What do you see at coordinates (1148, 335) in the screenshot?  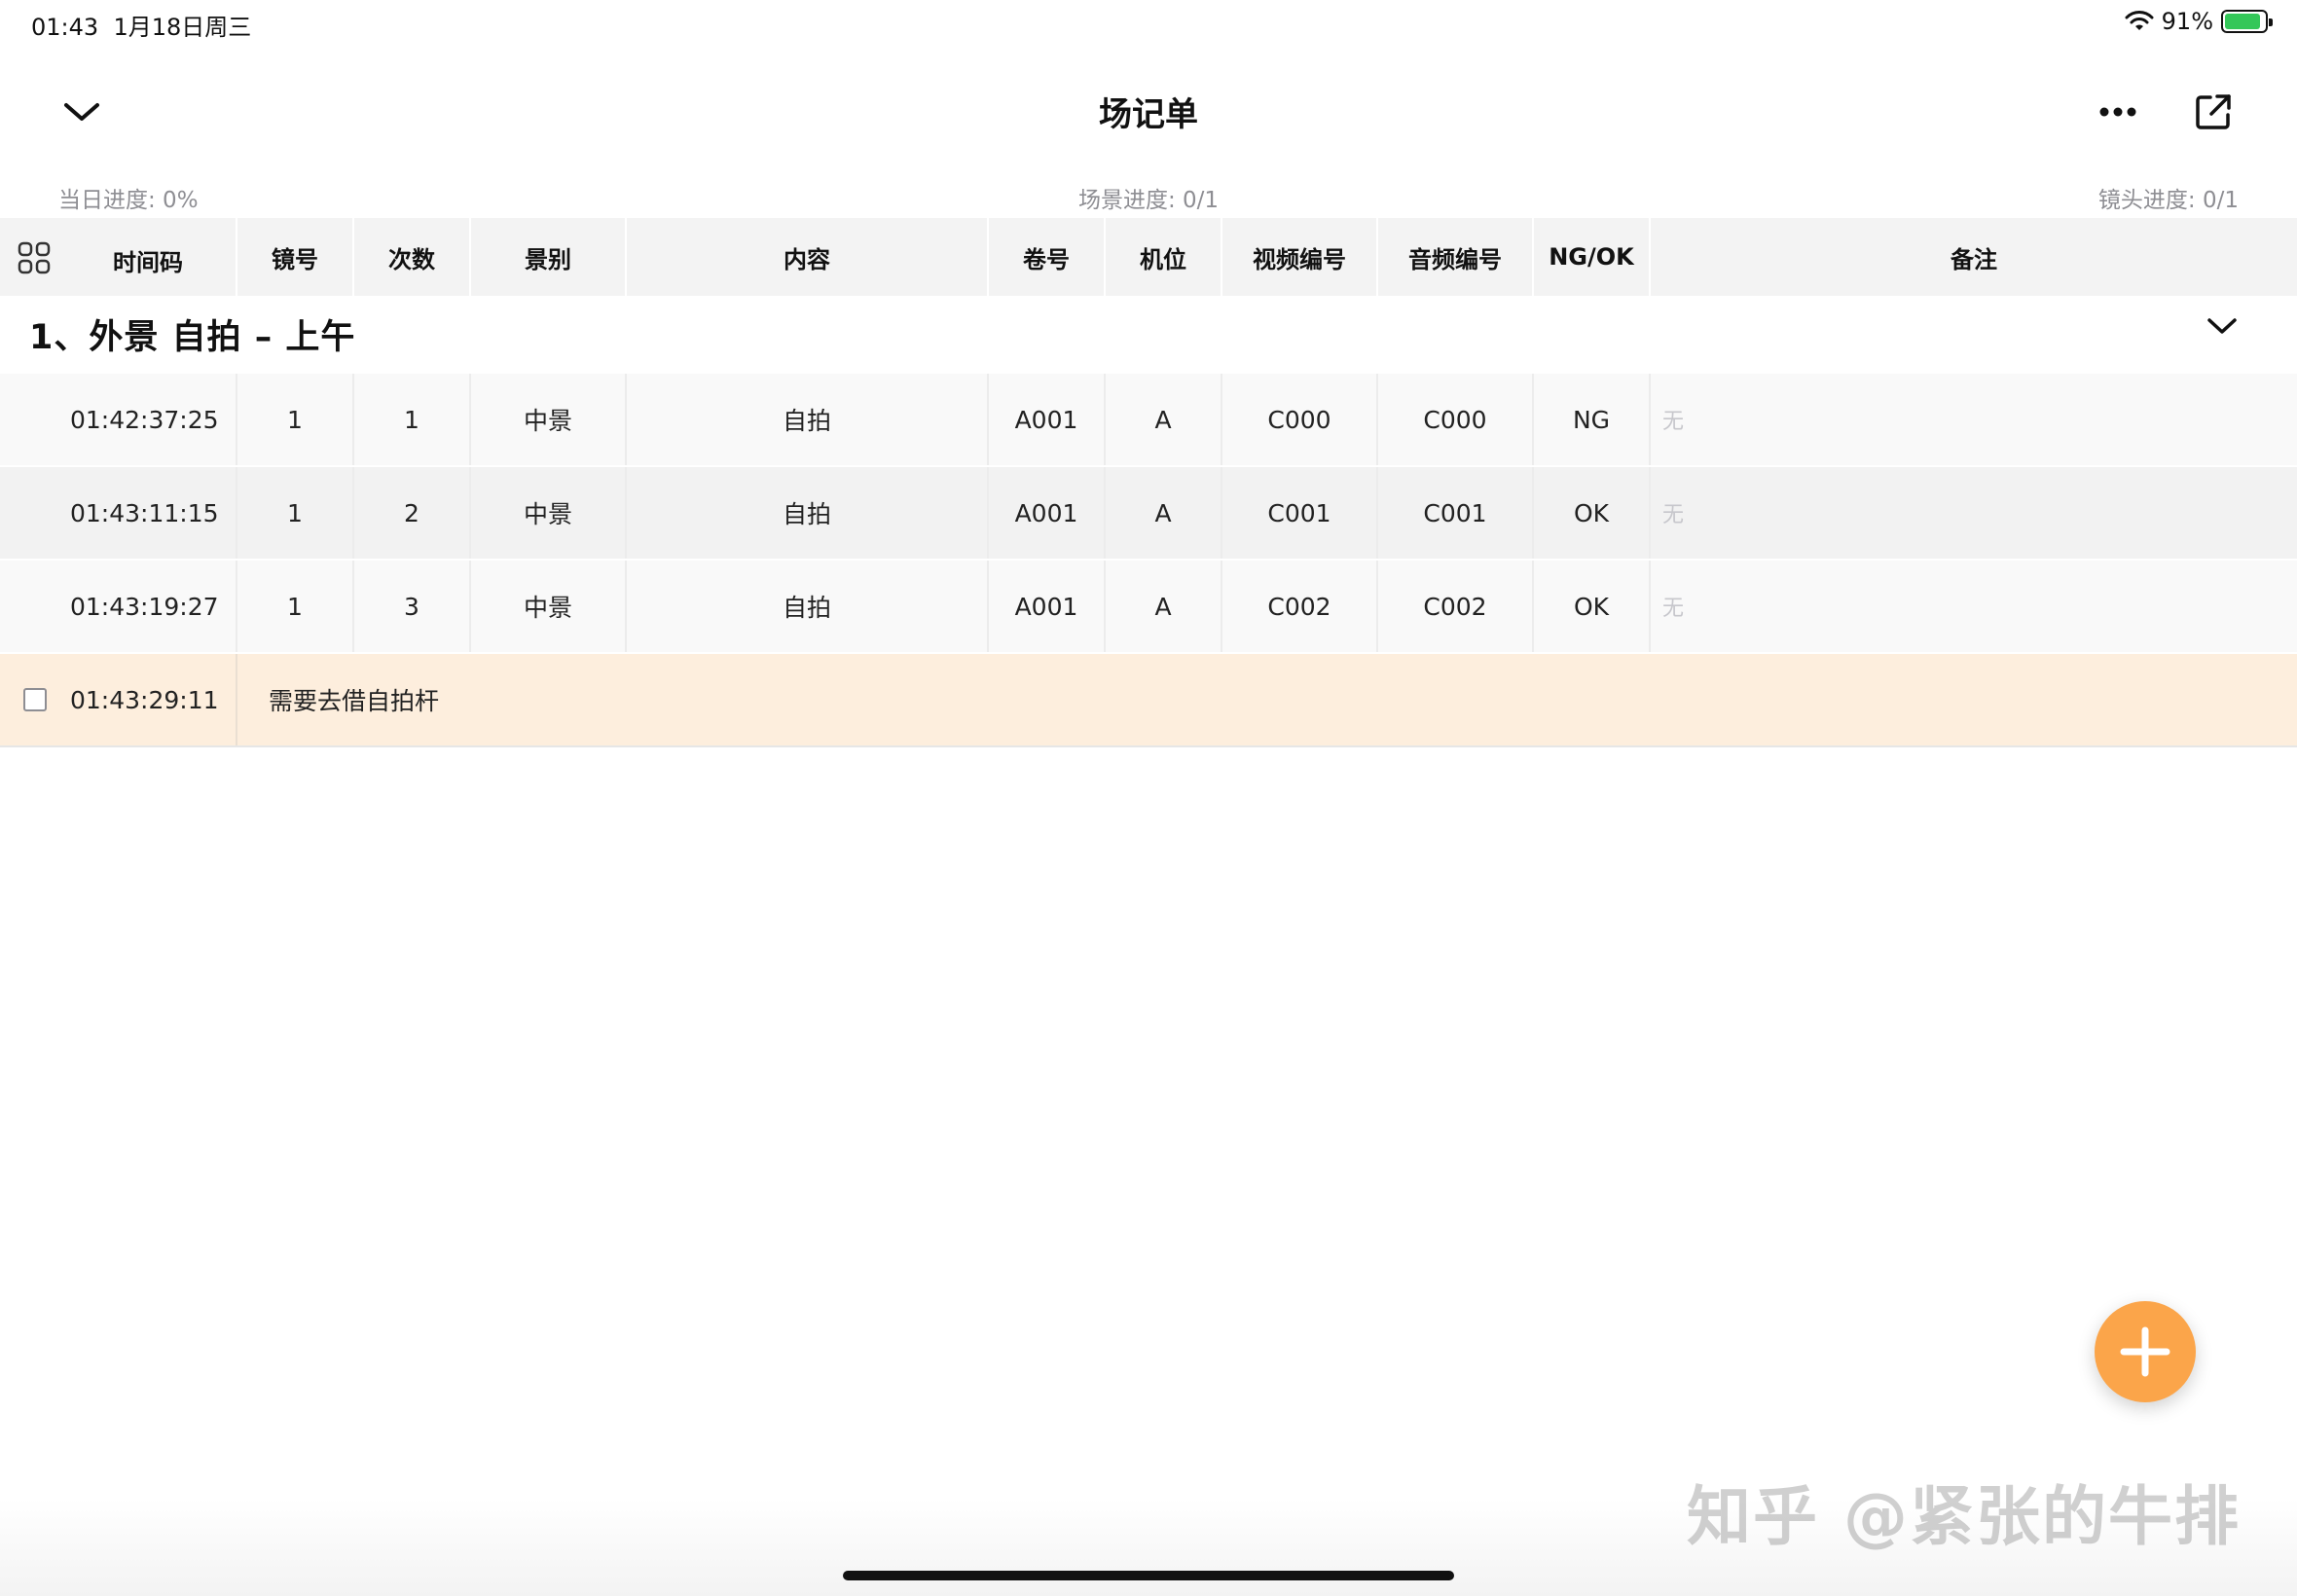 I see `scene-group-header: 1、外景 自拍 – 上午` at bounding box center [1148, 335].